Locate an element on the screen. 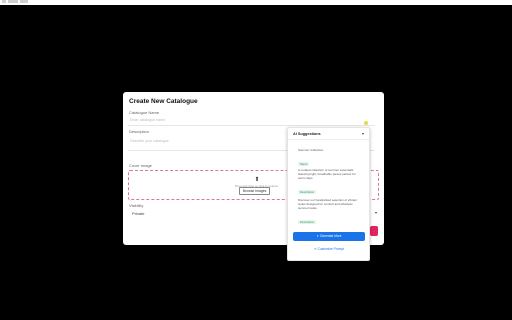 Image resolution: width=512 pixels, height=320 pixels. generate-more-label: Generate More is located at coordinates (331, 236).